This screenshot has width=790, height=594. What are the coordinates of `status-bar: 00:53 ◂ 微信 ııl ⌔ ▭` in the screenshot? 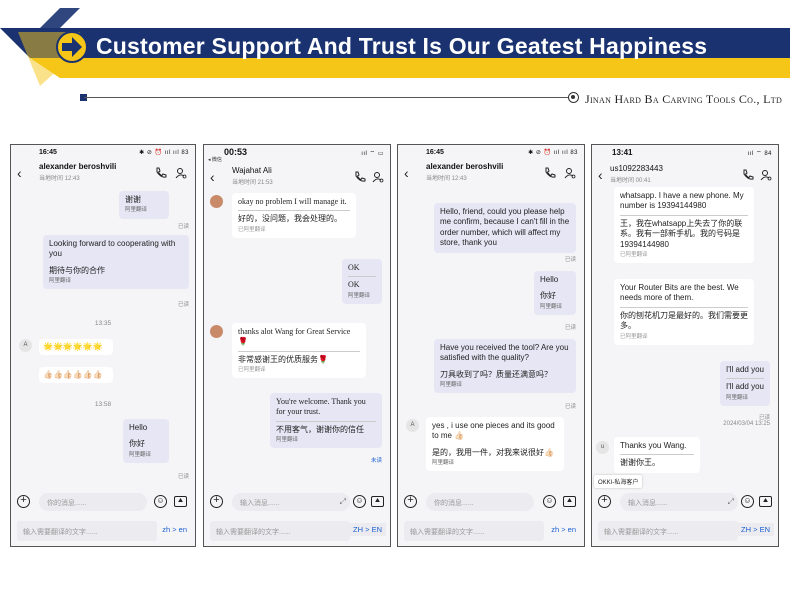 It's located at (297, 154).